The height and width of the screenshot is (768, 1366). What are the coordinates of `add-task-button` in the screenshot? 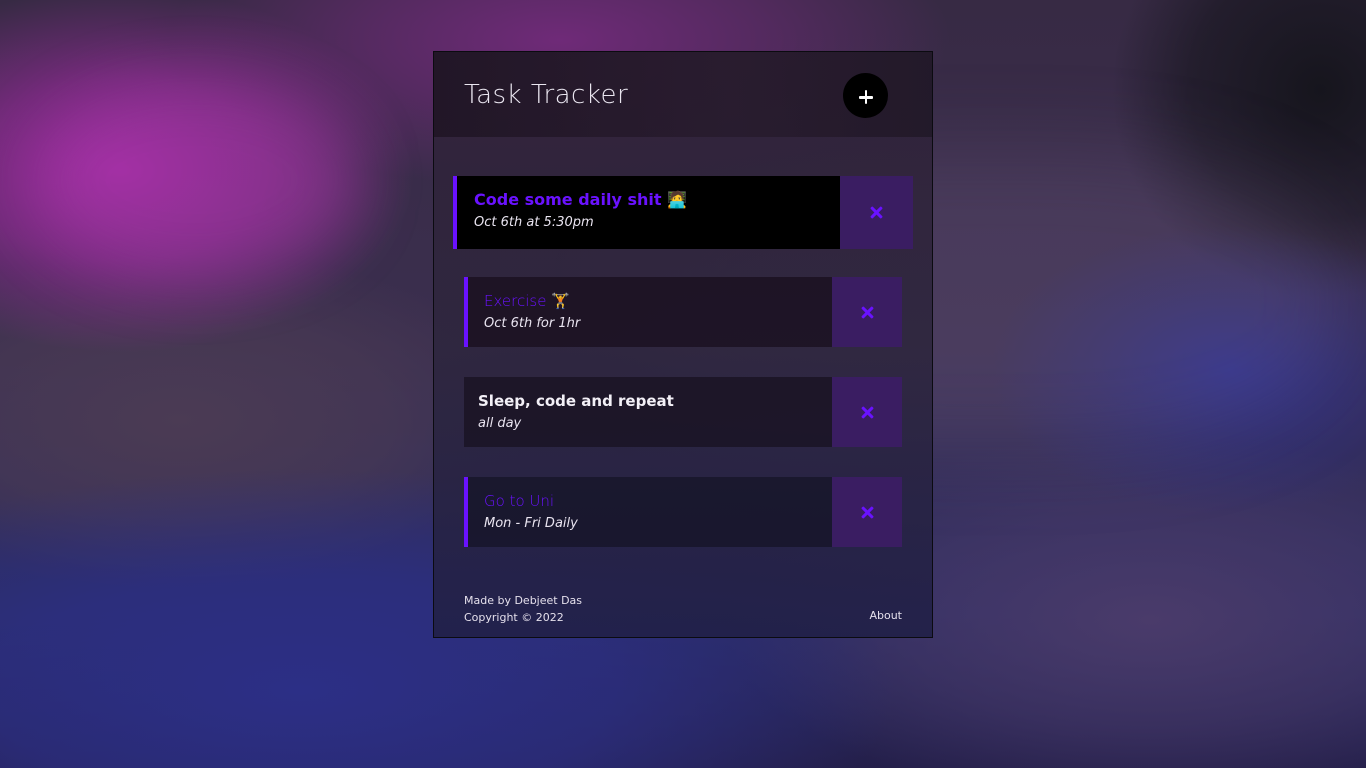 It's located at (865, 95).